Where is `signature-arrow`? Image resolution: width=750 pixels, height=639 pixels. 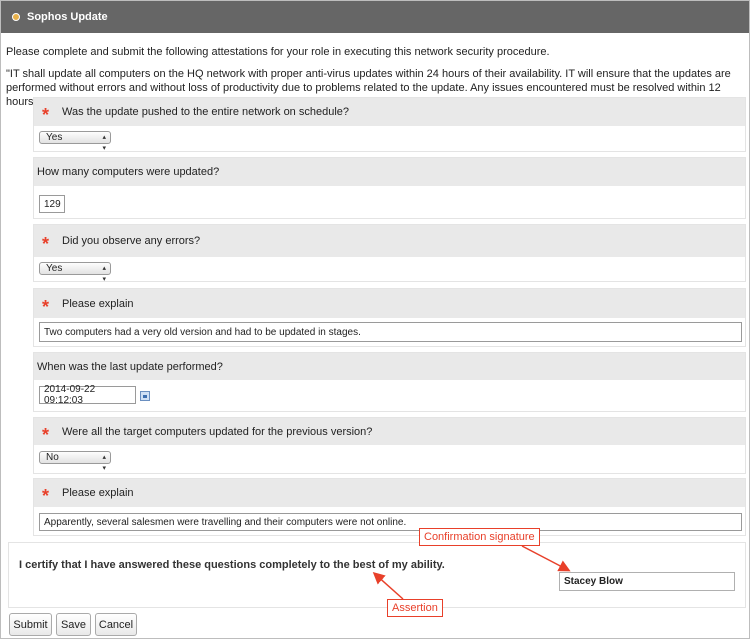
signature-arrow is located at coordinates (546, 558).